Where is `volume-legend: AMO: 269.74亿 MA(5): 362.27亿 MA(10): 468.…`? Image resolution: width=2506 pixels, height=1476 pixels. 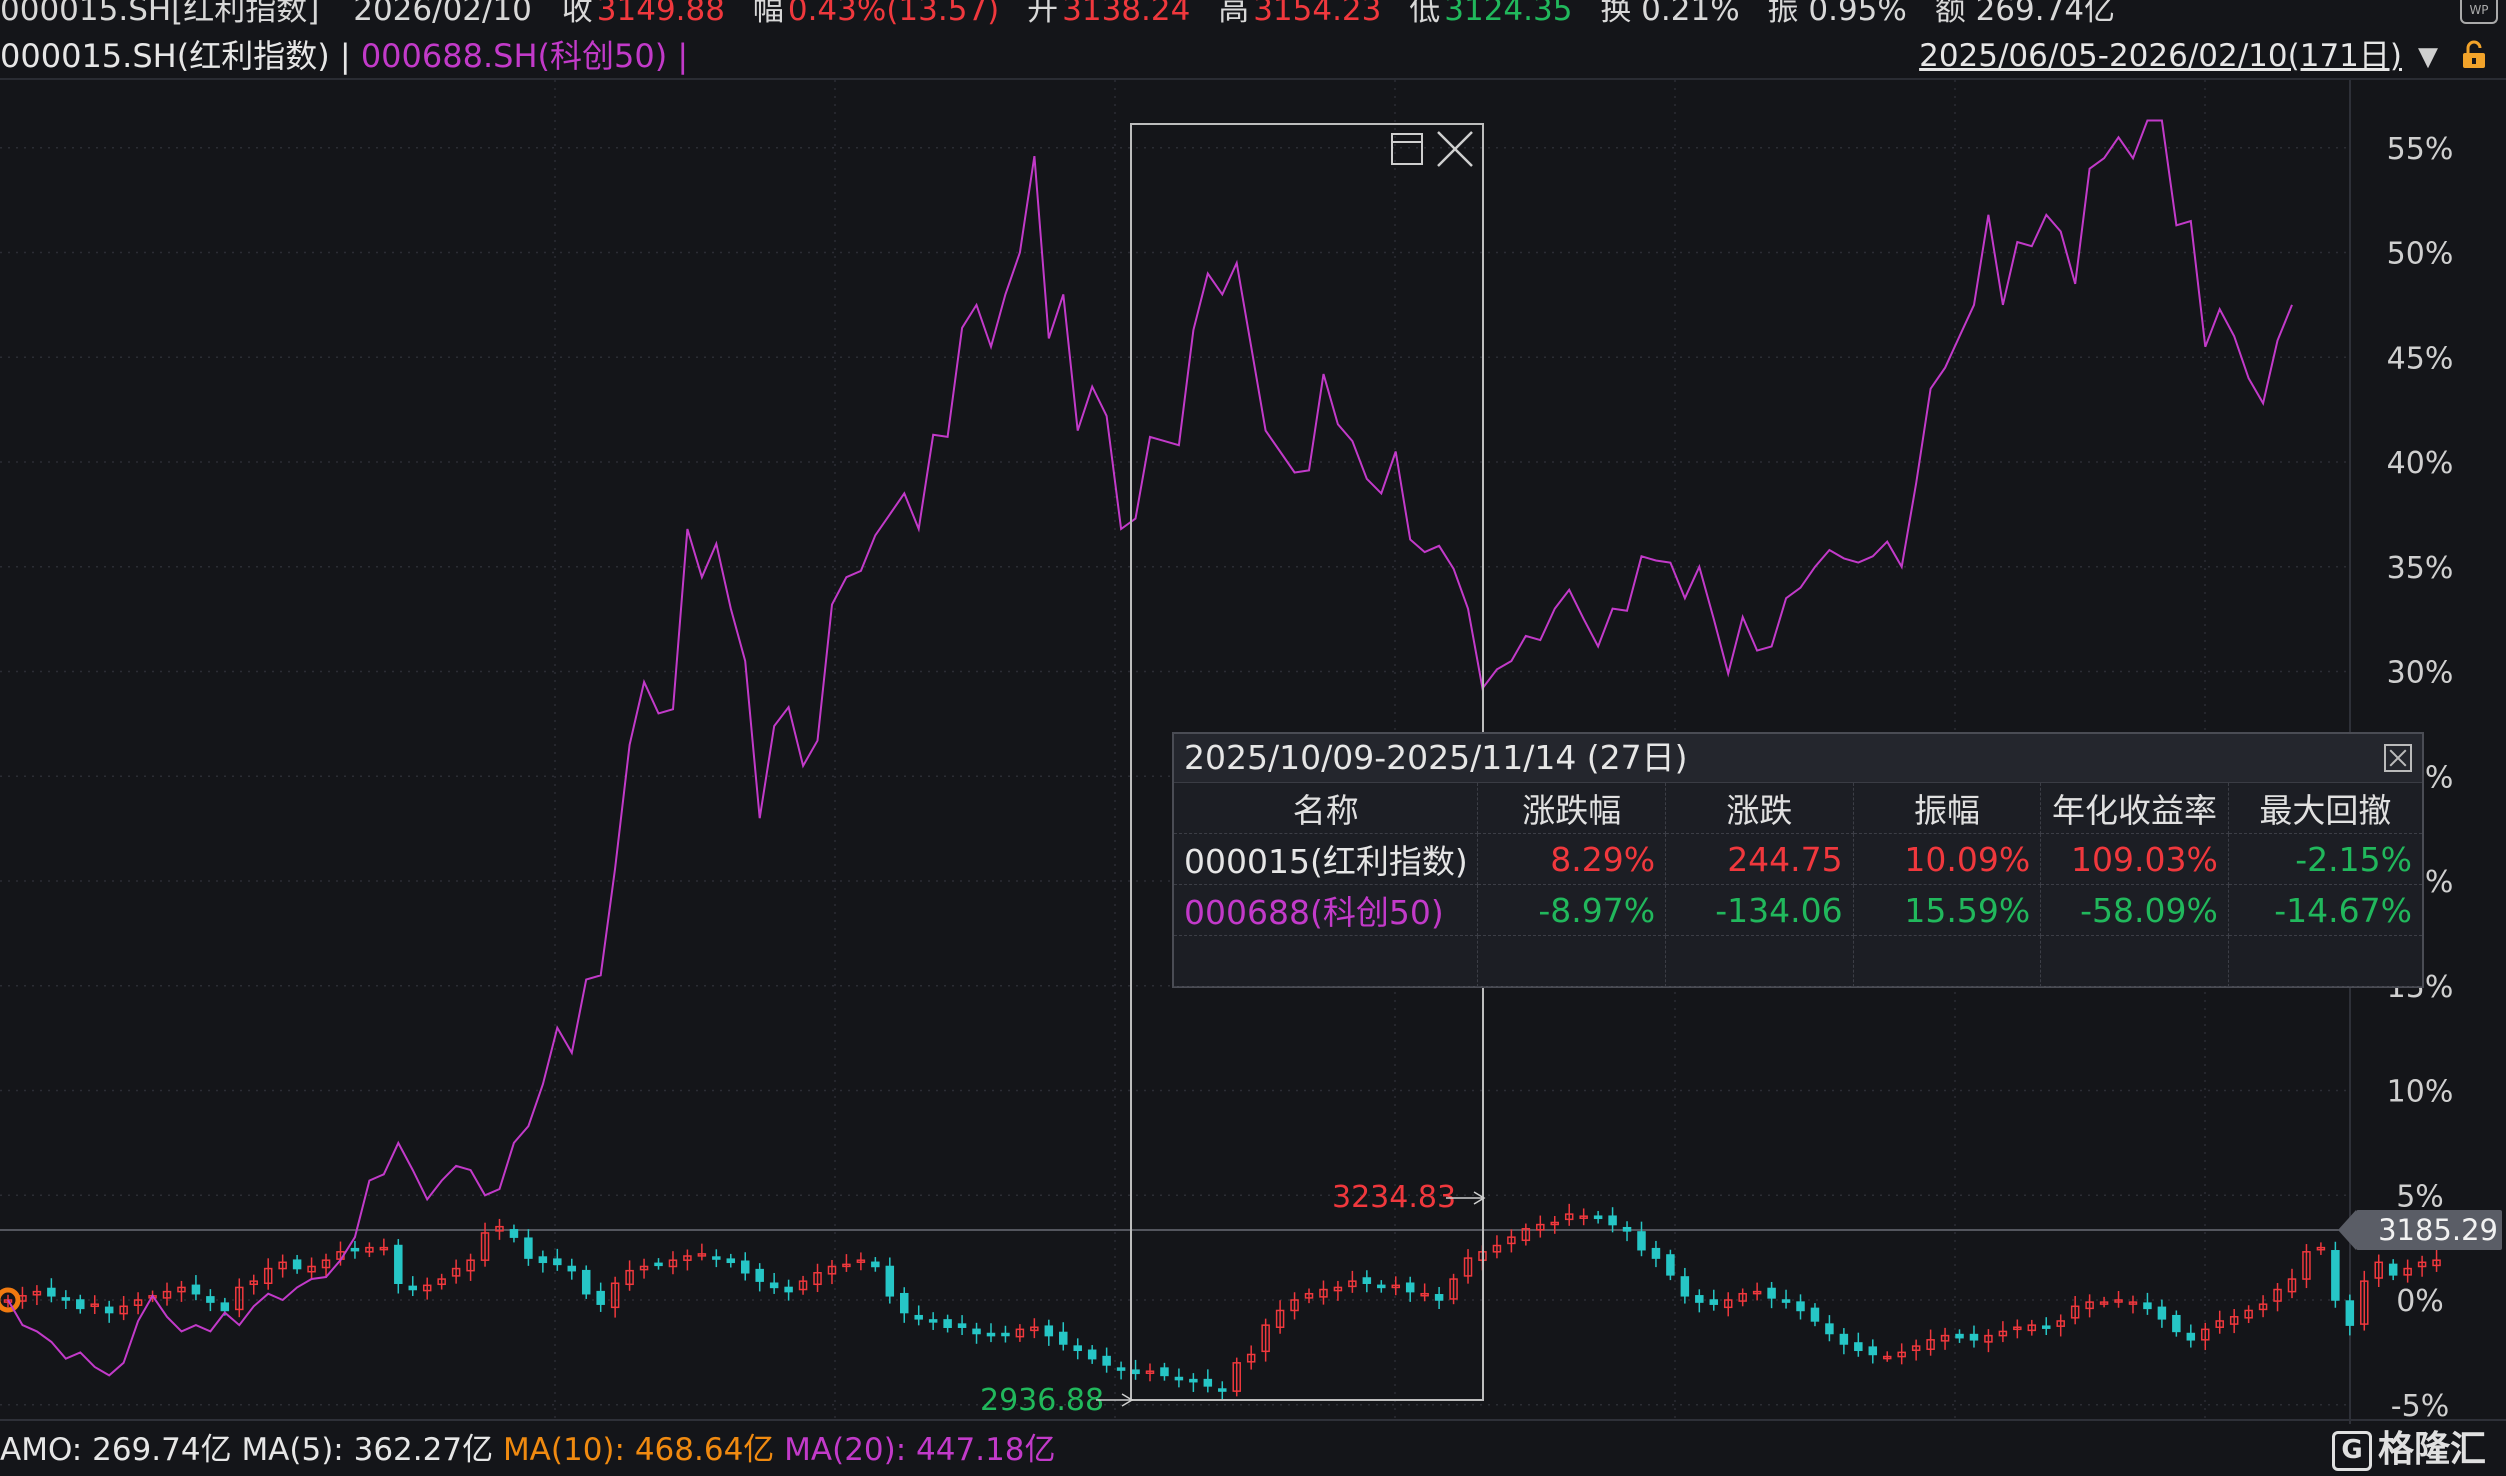 volume-legend: AMO: 269.74亿 MA(5): 362.27亿 MA(10): 468.… is located at coordinates (1170, 1450).